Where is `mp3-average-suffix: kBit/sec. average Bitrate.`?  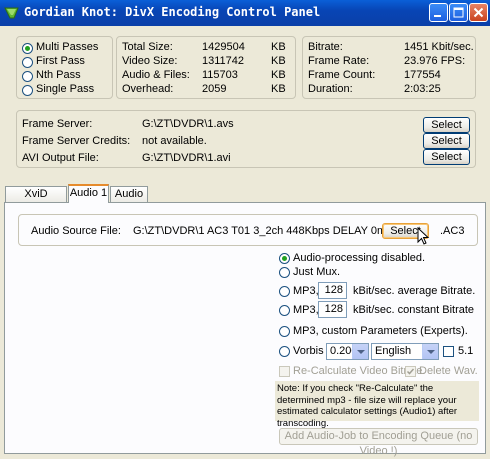
mp3-average-suffix: kBit/sec. average Bitrate. is located at coordinates (414, 291).